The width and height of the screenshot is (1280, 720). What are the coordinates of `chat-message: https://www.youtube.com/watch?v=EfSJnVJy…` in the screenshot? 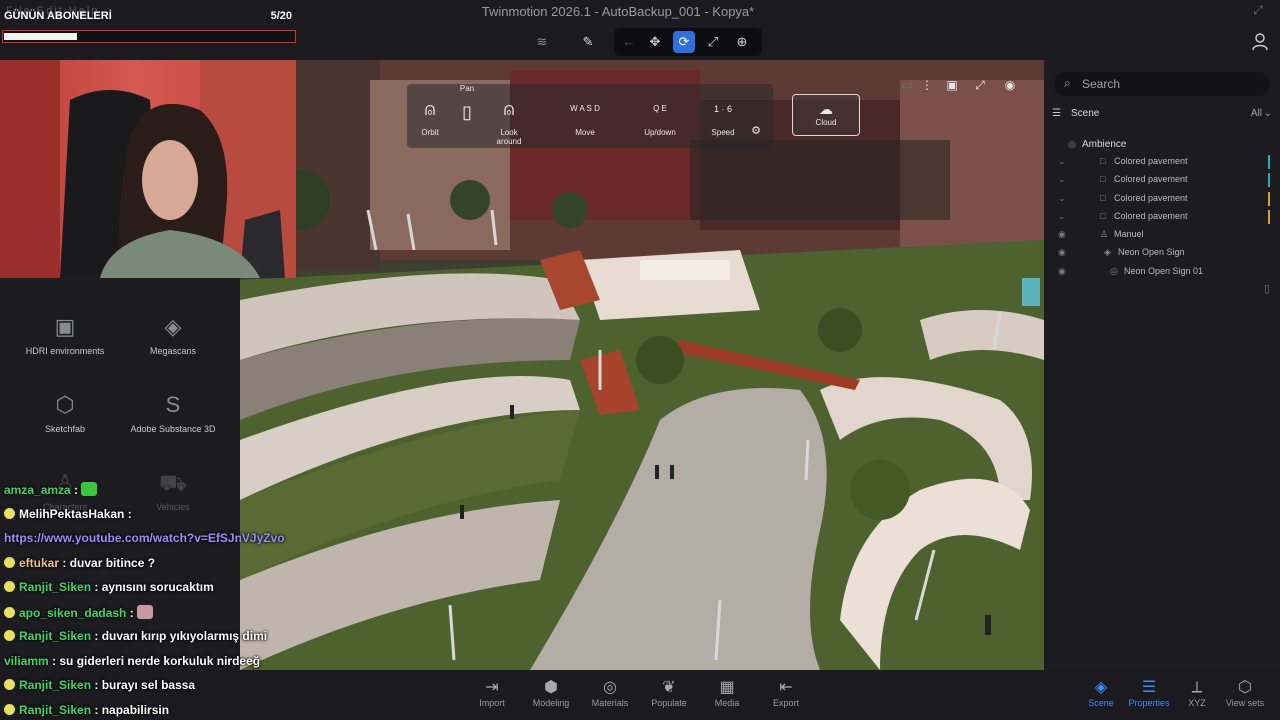 It's located at (144, 541).